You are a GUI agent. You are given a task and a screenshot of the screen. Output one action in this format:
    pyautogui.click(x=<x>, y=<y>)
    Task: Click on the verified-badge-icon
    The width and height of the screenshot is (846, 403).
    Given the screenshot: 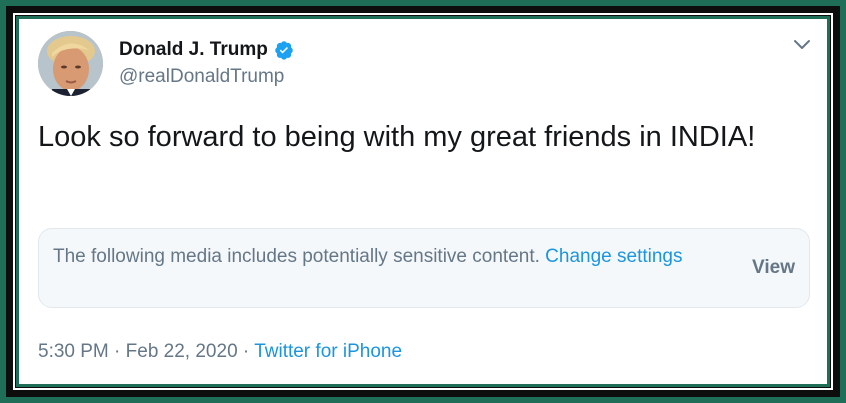 What is the action you would take?
    pyautogui.click(x=284, y=50)
    